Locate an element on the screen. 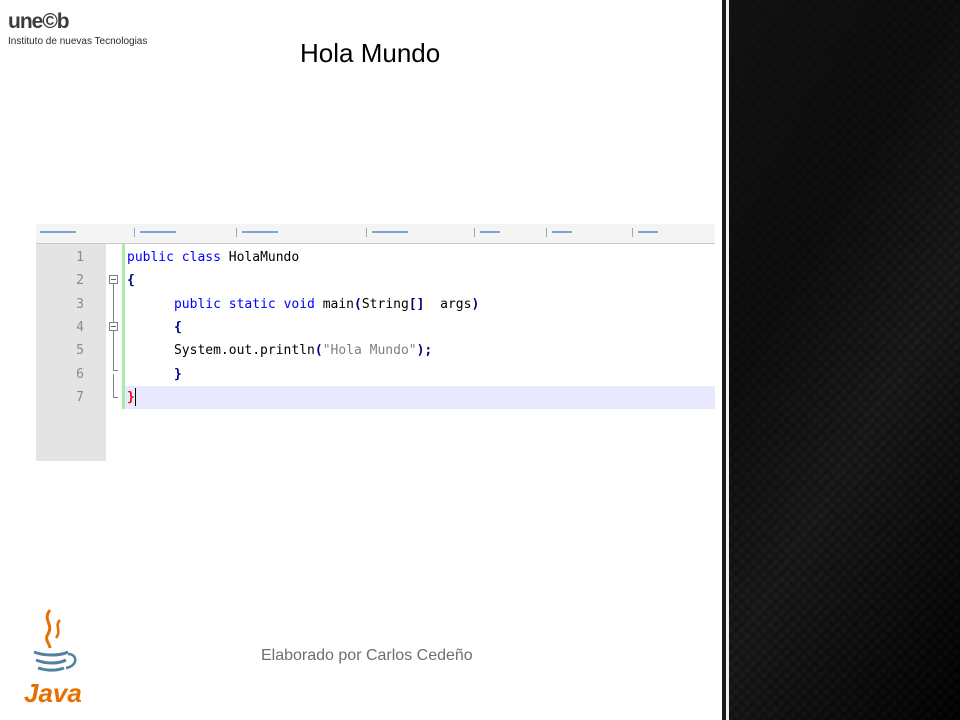 The image size is (960, 720). code-token: System.out.println is located at coordinates (244, 351).